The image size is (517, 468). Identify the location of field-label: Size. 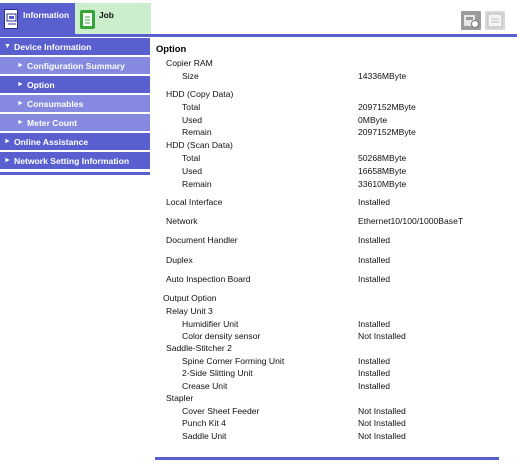
(190, 76).